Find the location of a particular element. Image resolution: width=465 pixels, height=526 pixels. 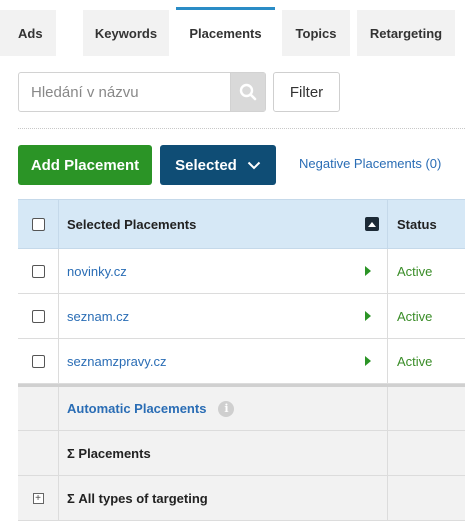

column-header-status: Status is located at coordinates (426, 224).